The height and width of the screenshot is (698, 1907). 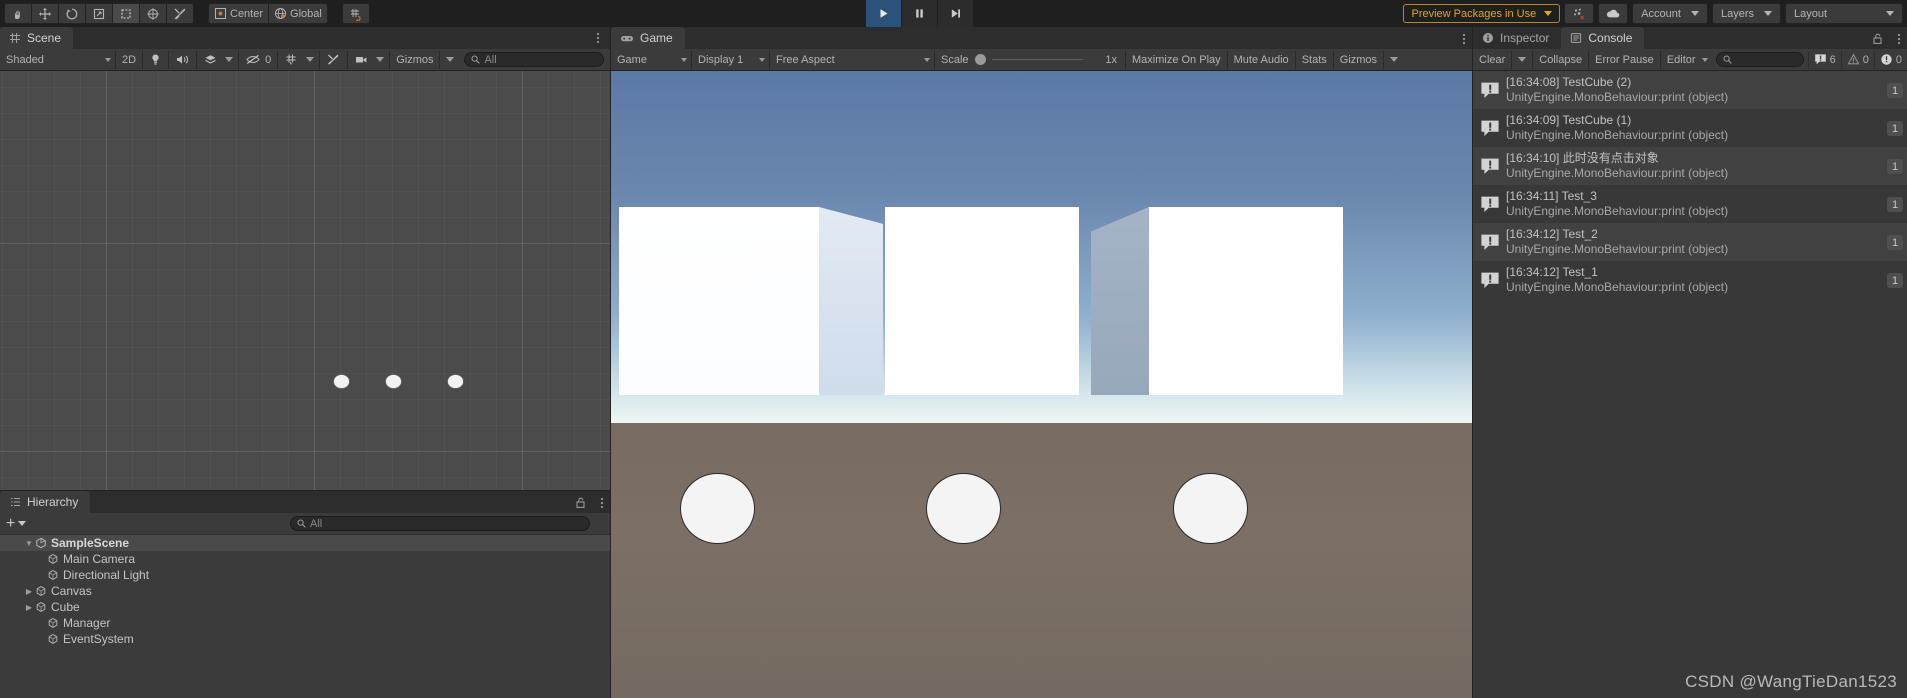 What do you see at coordinates (1857, 59) in the screenshot?
I see `console-warning-counter: 0` at bounding box center [1857, 59].